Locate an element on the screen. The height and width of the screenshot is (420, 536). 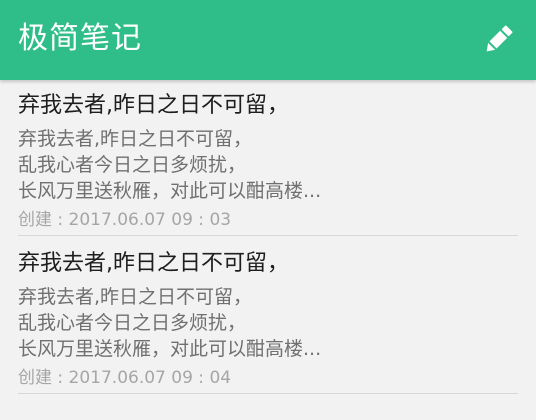
pencil-icon is located at coordinates (499, 38).